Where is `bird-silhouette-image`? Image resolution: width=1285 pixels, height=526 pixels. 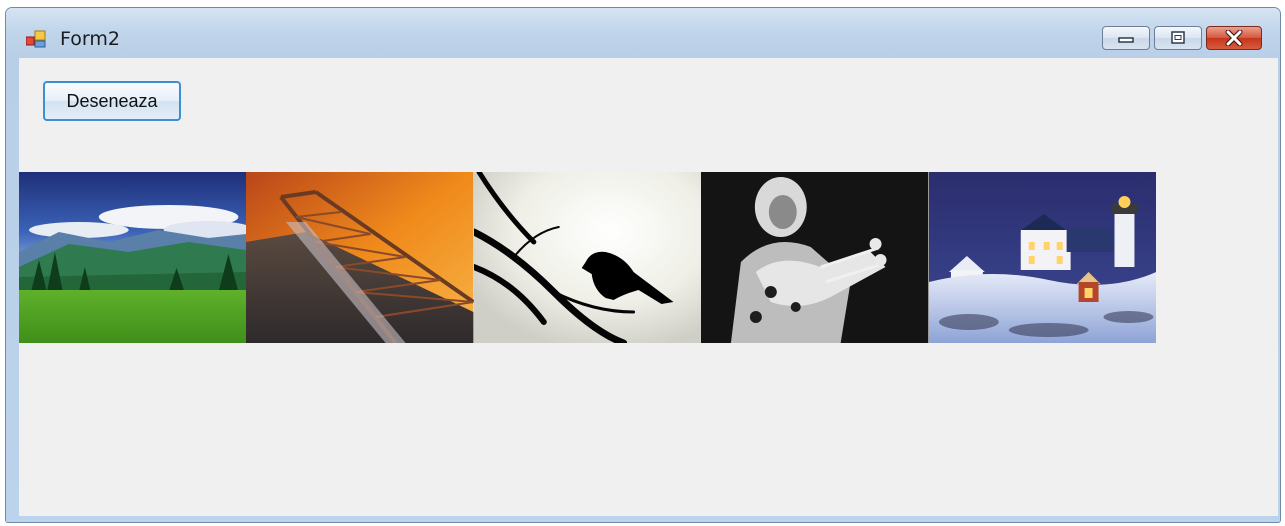 bird-silhouette-image is located at coordinates (587, 257).